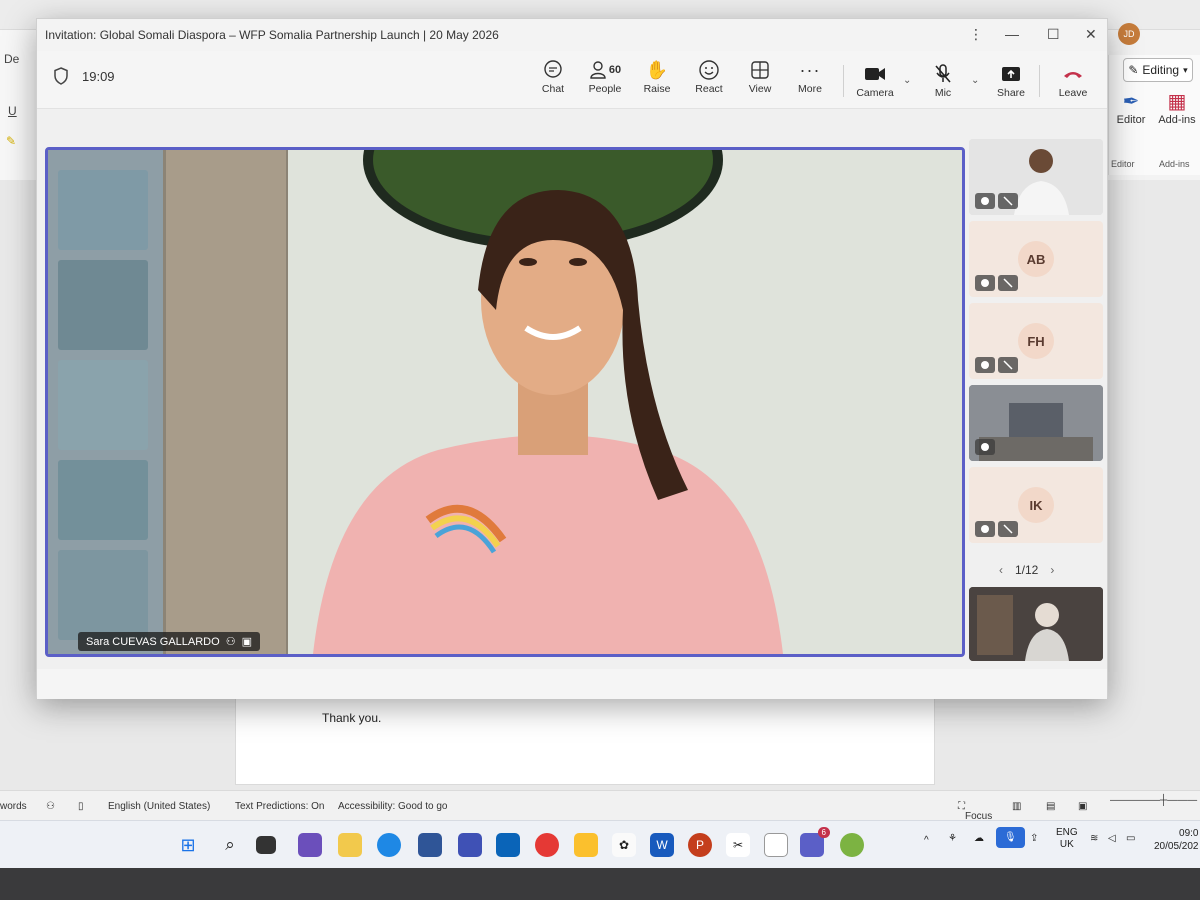 The height and width of the screenshot is (900, 1200). What do you see at coordinates (1153, 800) in the screenshot?
I see `zoom-slider: —————┼———` at bounding box center [1153, 800].